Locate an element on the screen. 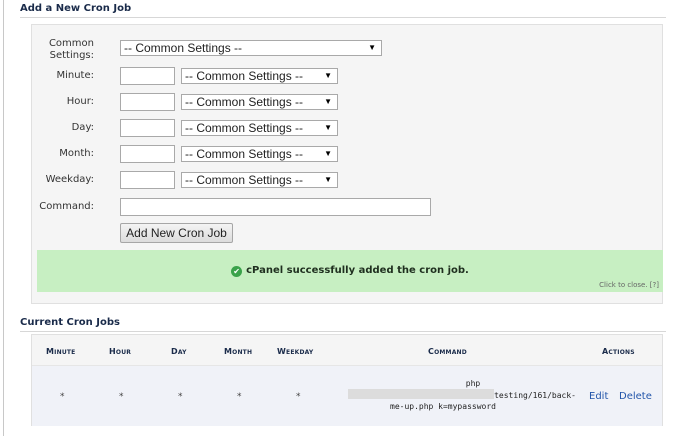 This screenshot has width=680, height=436. month-label: Month: is located at coordinates (76, 153).